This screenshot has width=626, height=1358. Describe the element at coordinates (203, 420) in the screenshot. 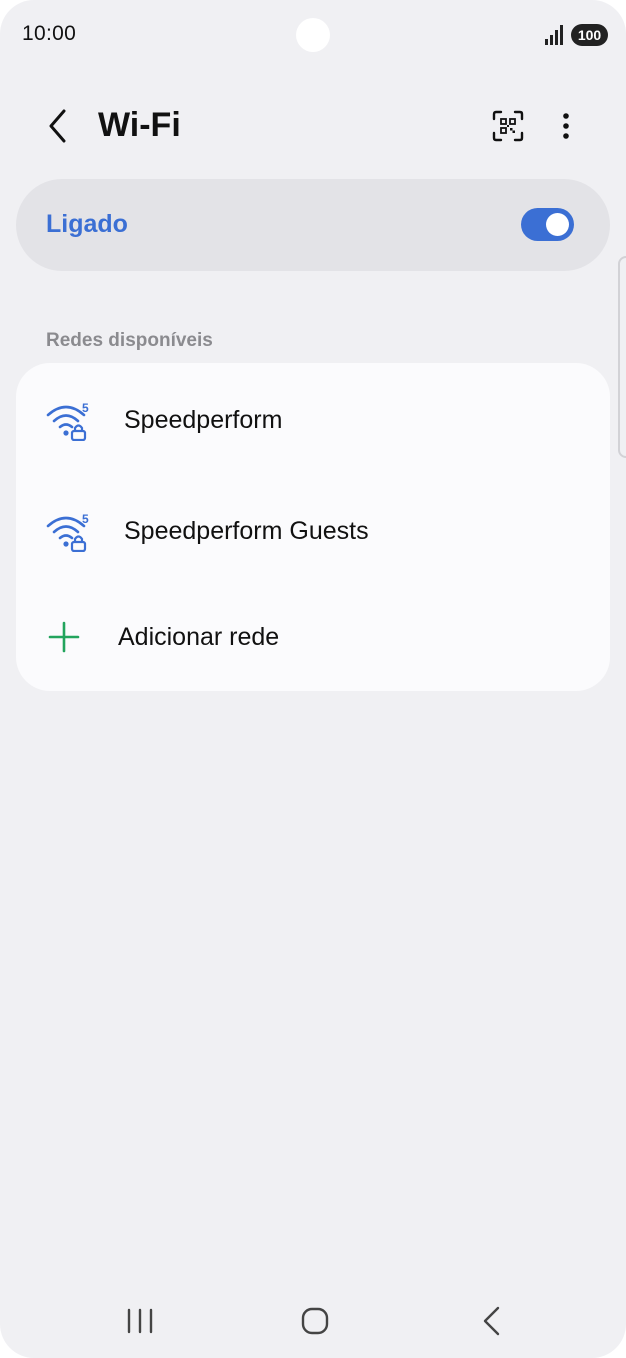

I see `network-name: Speedperform` at that location.